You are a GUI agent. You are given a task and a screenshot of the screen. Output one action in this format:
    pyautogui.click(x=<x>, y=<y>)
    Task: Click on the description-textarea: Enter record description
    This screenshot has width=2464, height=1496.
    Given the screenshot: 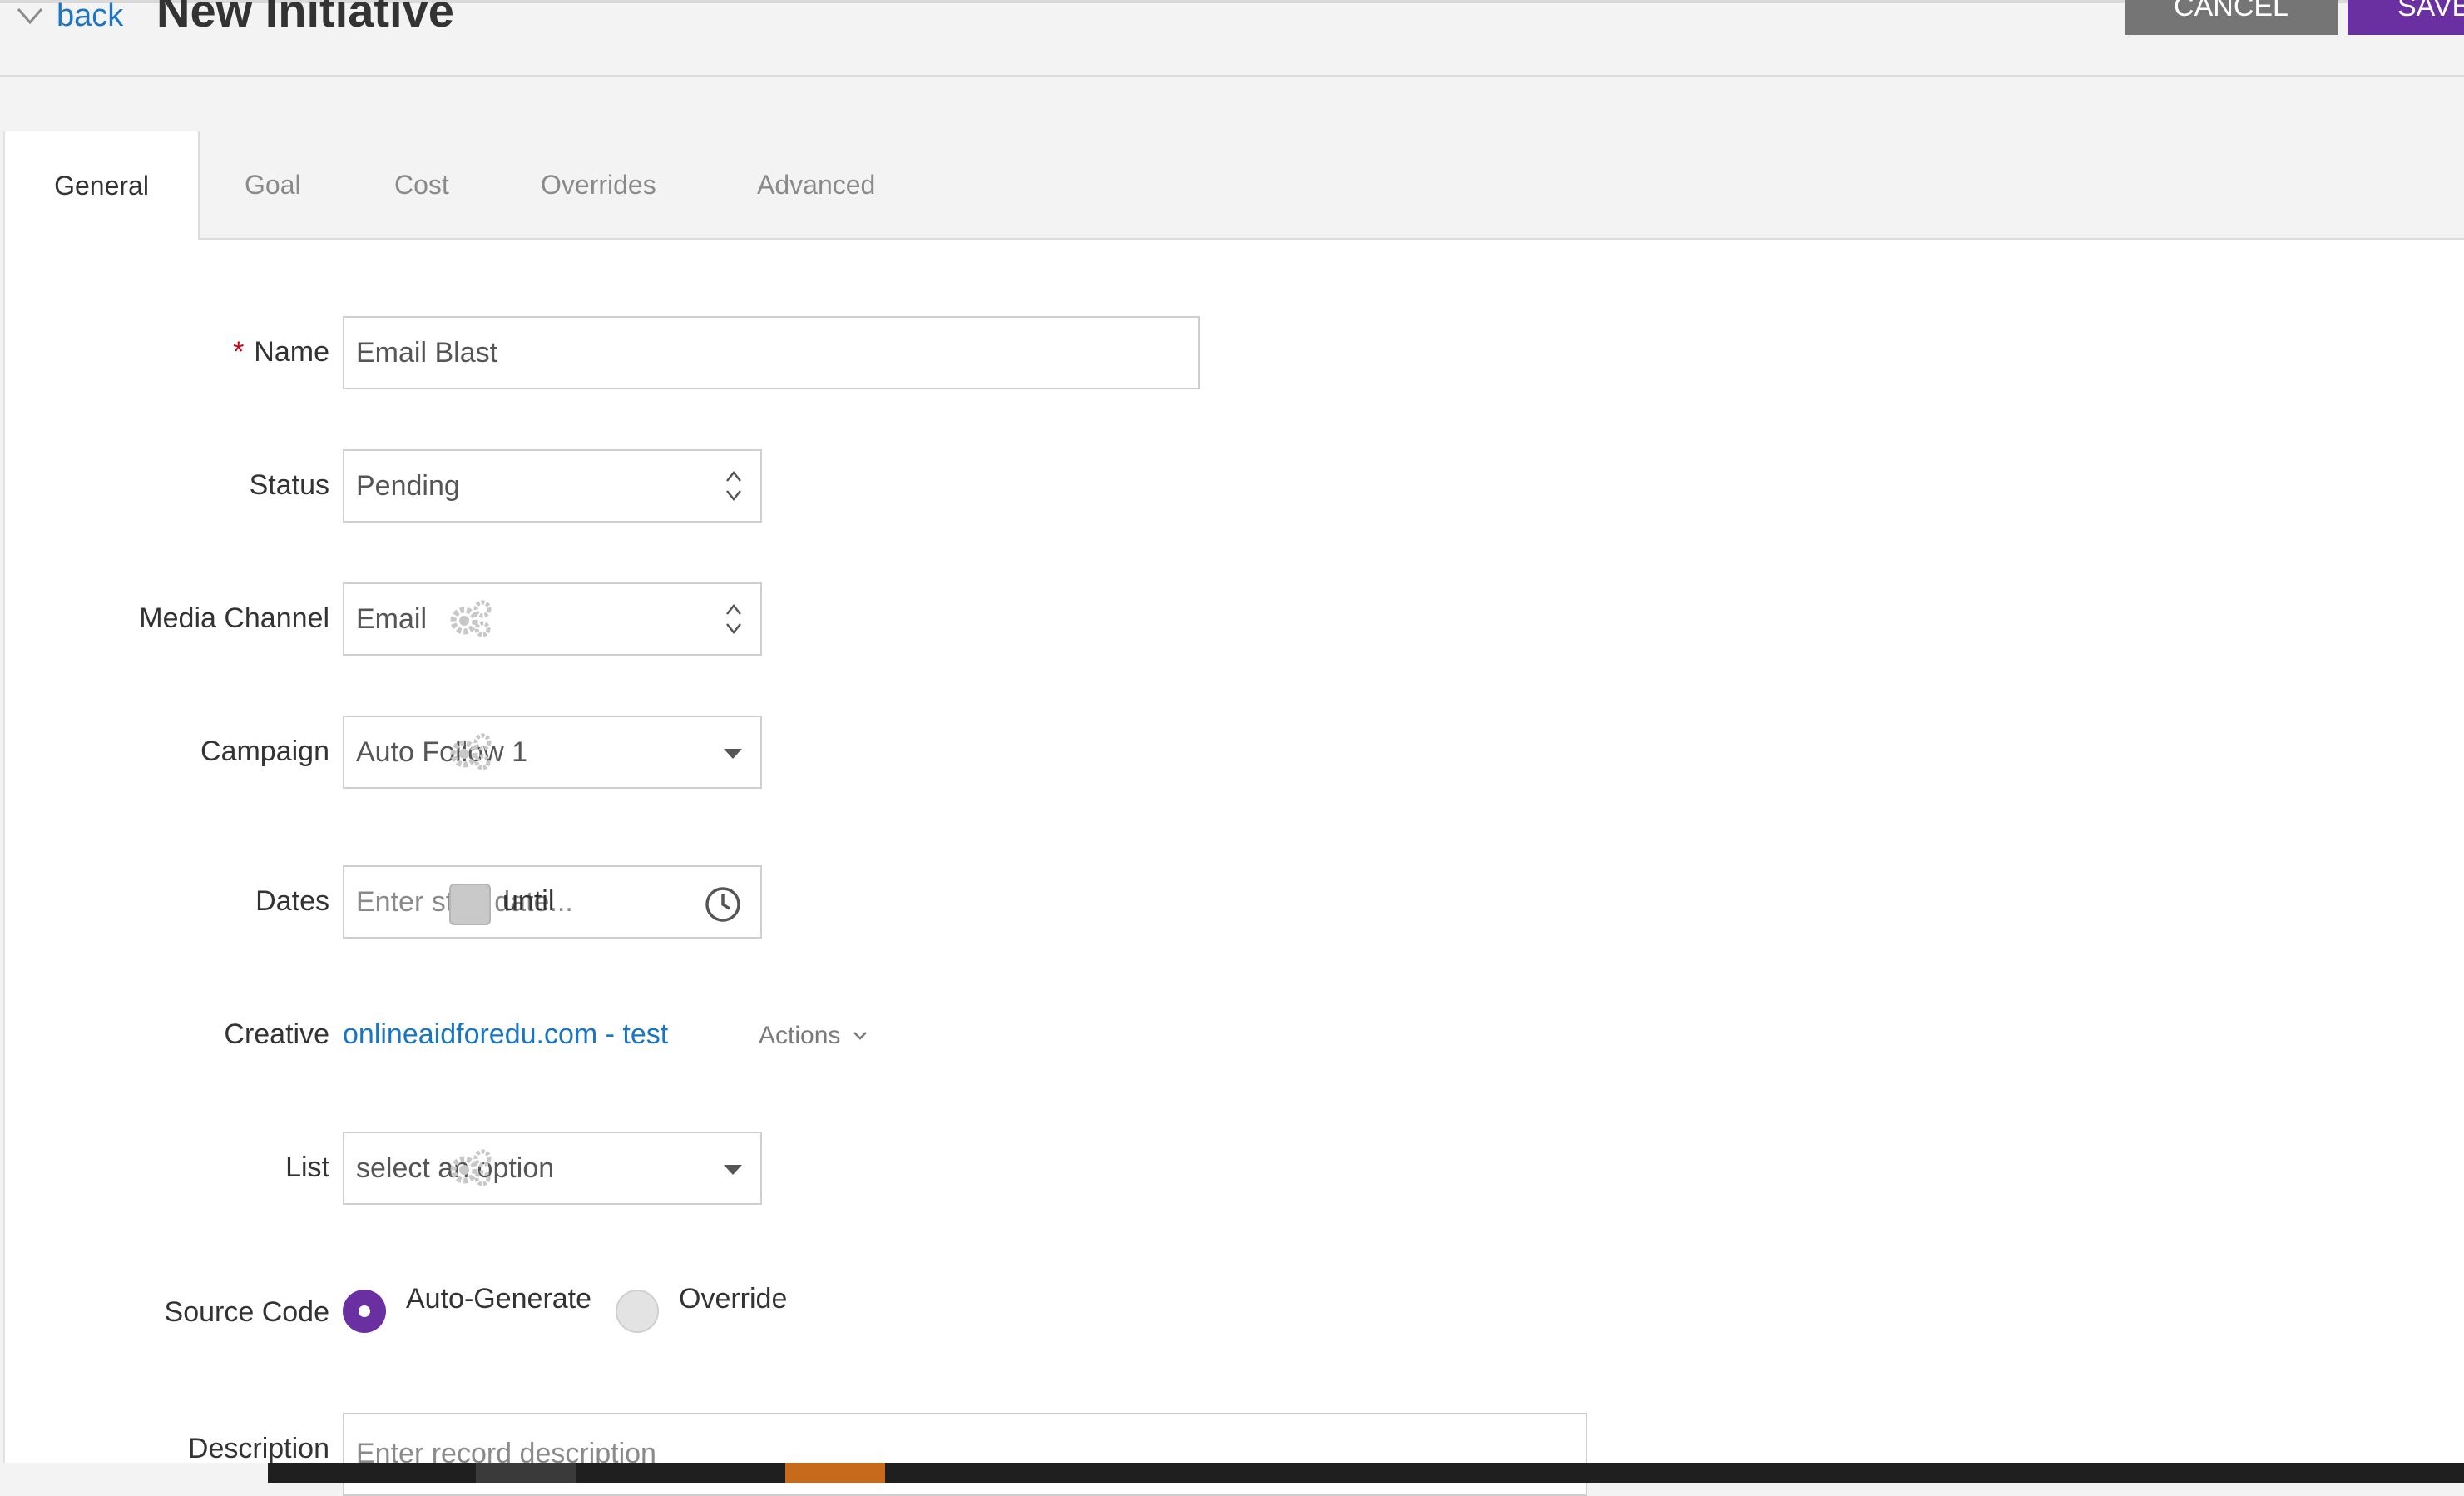 What is the action you would take?
    pyautogui.click(x=965, y=1454)
    